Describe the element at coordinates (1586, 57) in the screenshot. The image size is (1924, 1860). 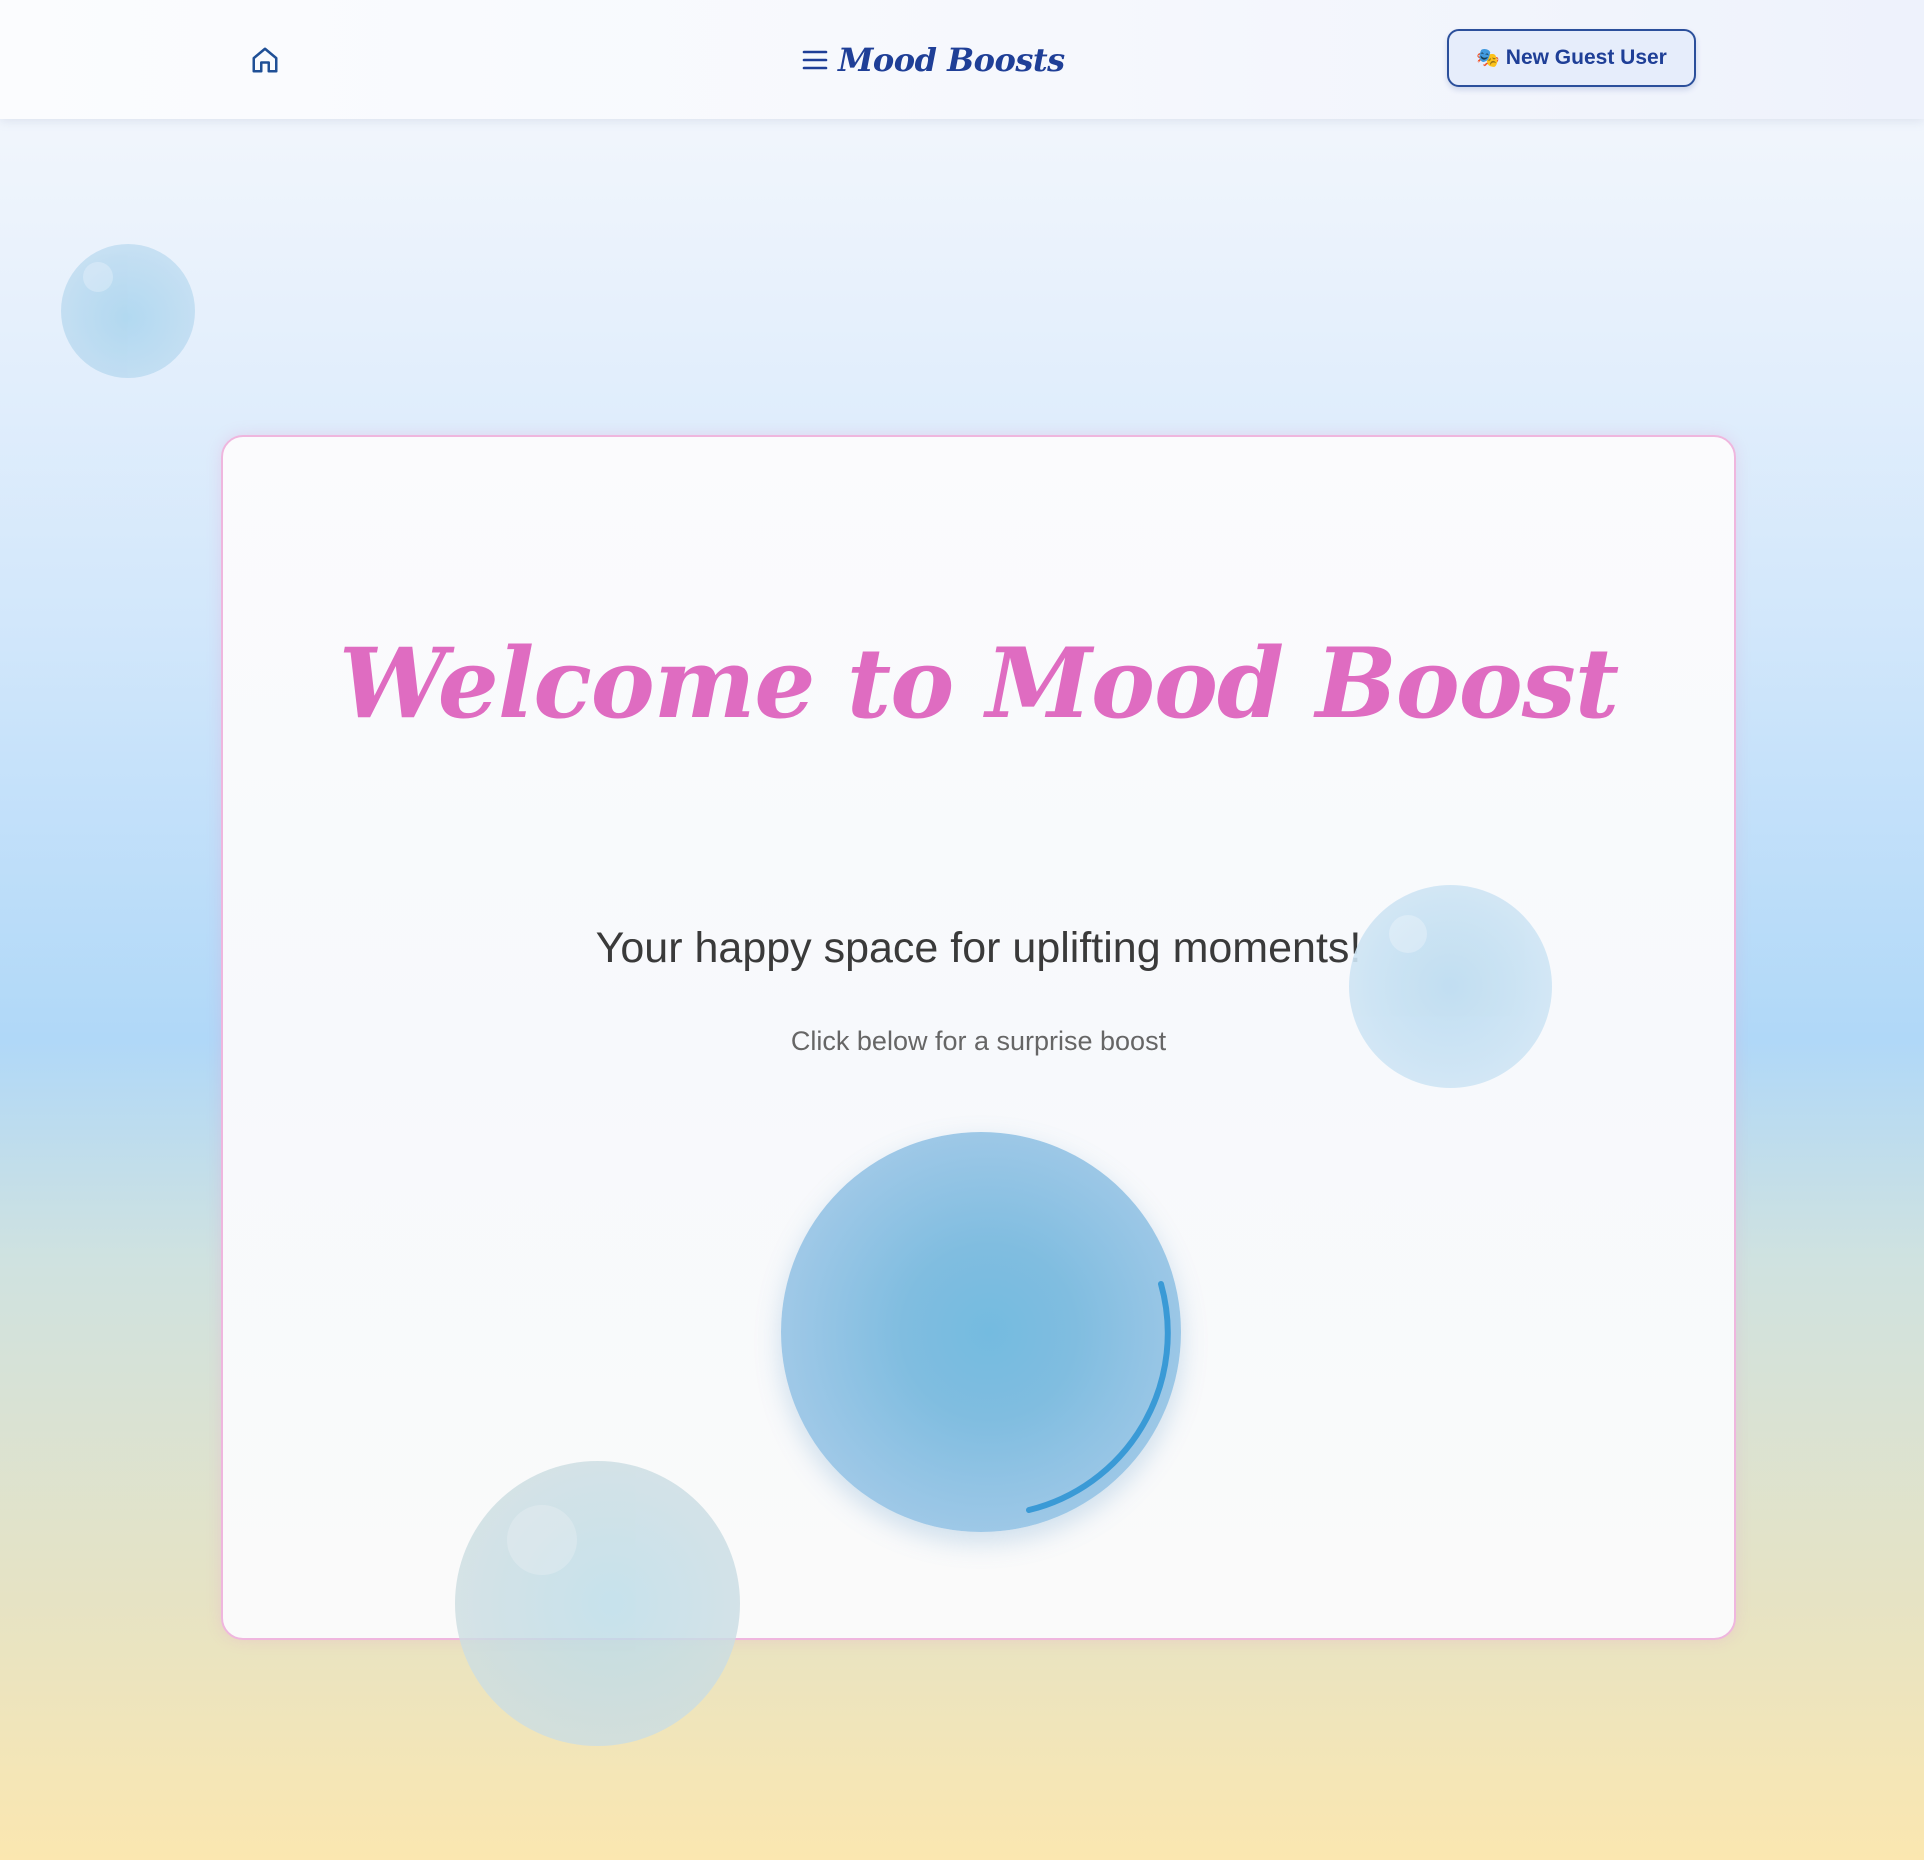
I see `guest-button-label: New Guest User` at that location.